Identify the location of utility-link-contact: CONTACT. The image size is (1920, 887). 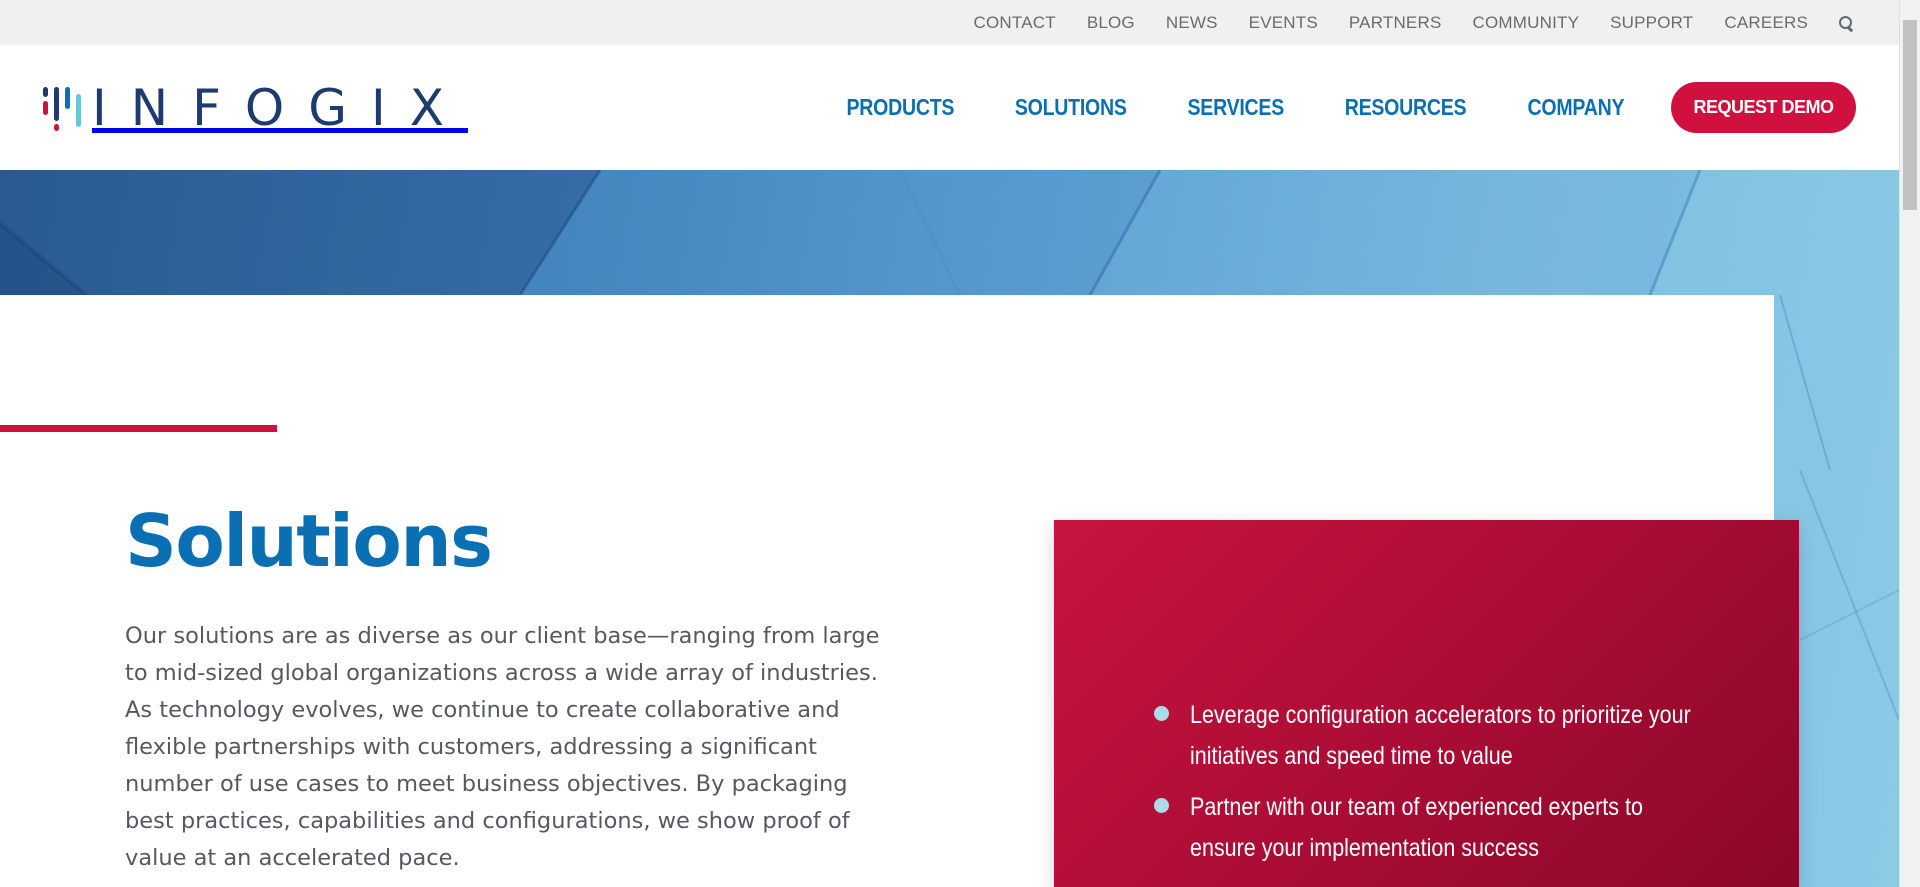
(1015, 23).